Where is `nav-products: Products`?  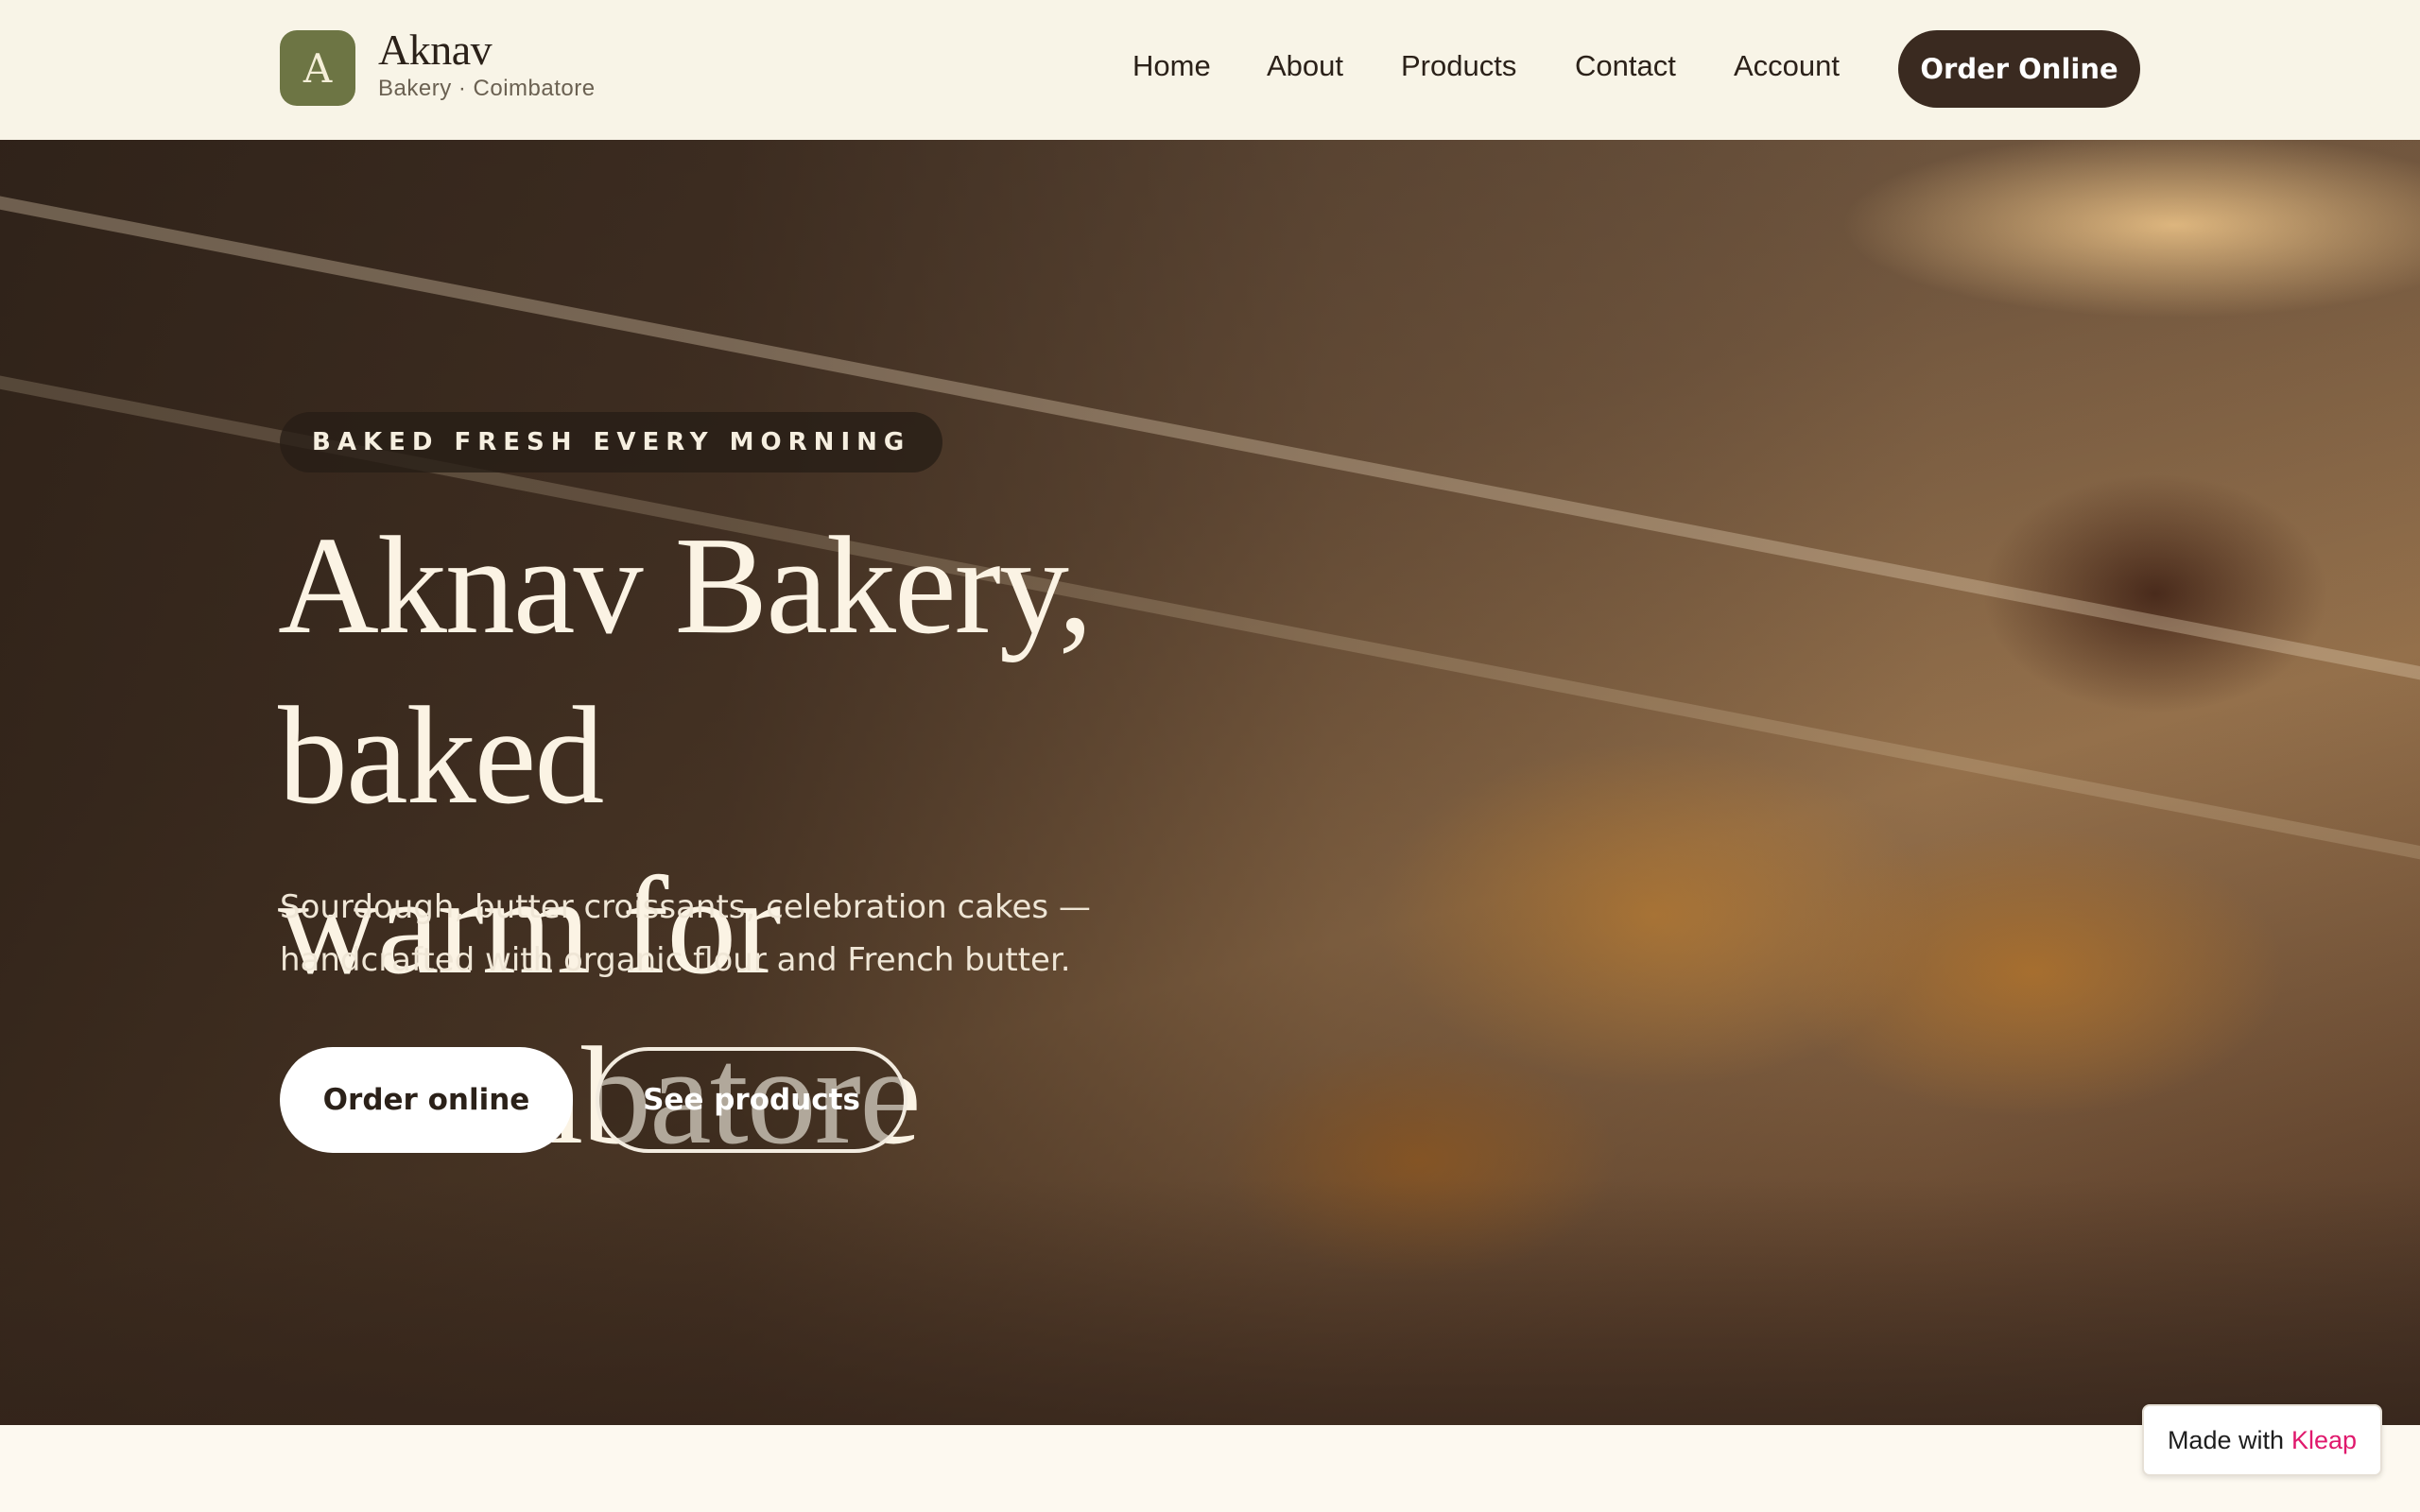 nav-products: Products is located at coordinates (1459, 66).